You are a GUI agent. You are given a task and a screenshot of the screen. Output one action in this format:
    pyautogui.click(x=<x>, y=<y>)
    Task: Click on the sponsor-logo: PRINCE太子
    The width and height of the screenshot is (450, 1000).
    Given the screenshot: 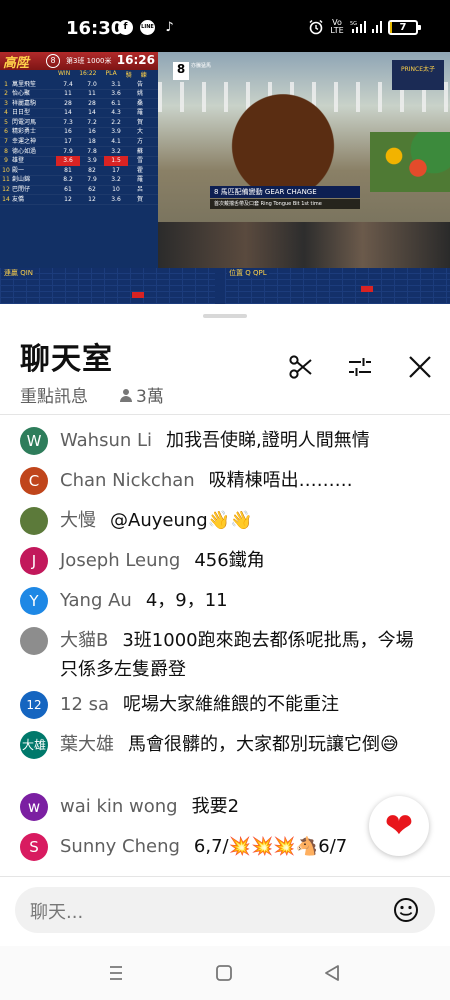 What is the action you would take?
    pyautogui.click(x=418, y=75)
    